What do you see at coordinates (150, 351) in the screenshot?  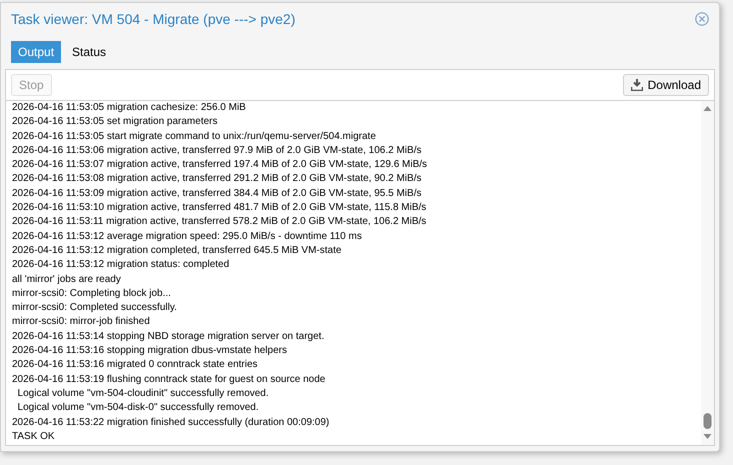 I see `log-line: 2026-04-16 11:53:16 stopping migration dbus-vmstate helpers` at bounding box center [150, 351].